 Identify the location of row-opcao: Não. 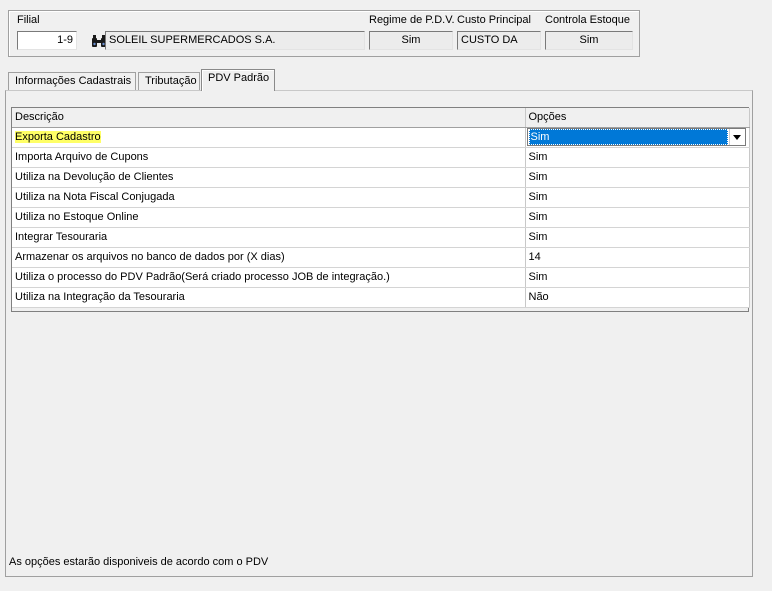
(637, 297).